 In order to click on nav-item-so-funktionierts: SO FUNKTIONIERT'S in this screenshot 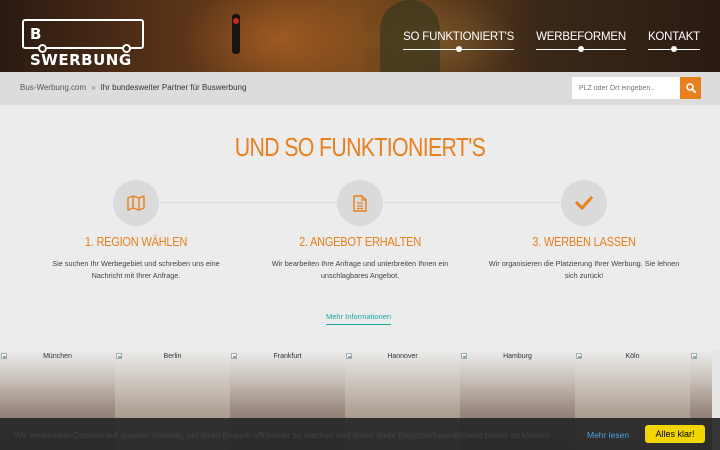, I will do `click(459, 41)`.